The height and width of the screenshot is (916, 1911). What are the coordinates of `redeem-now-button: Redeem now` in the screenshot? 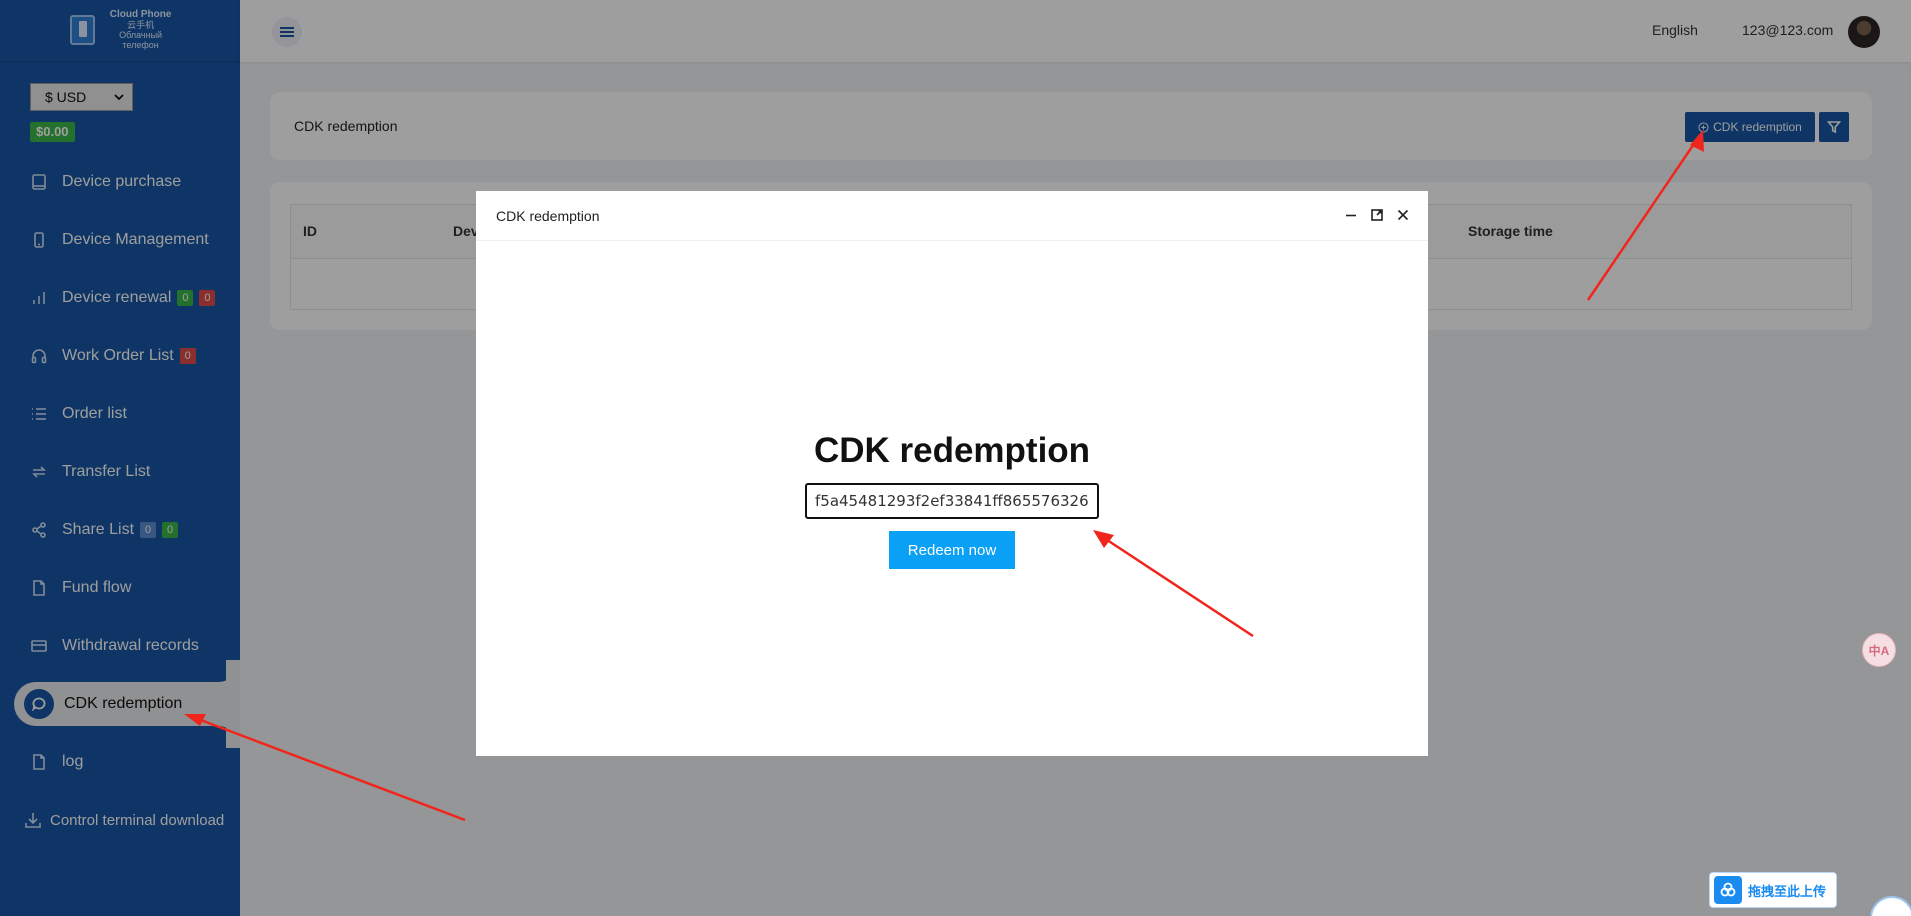 It's located at (952, 550).